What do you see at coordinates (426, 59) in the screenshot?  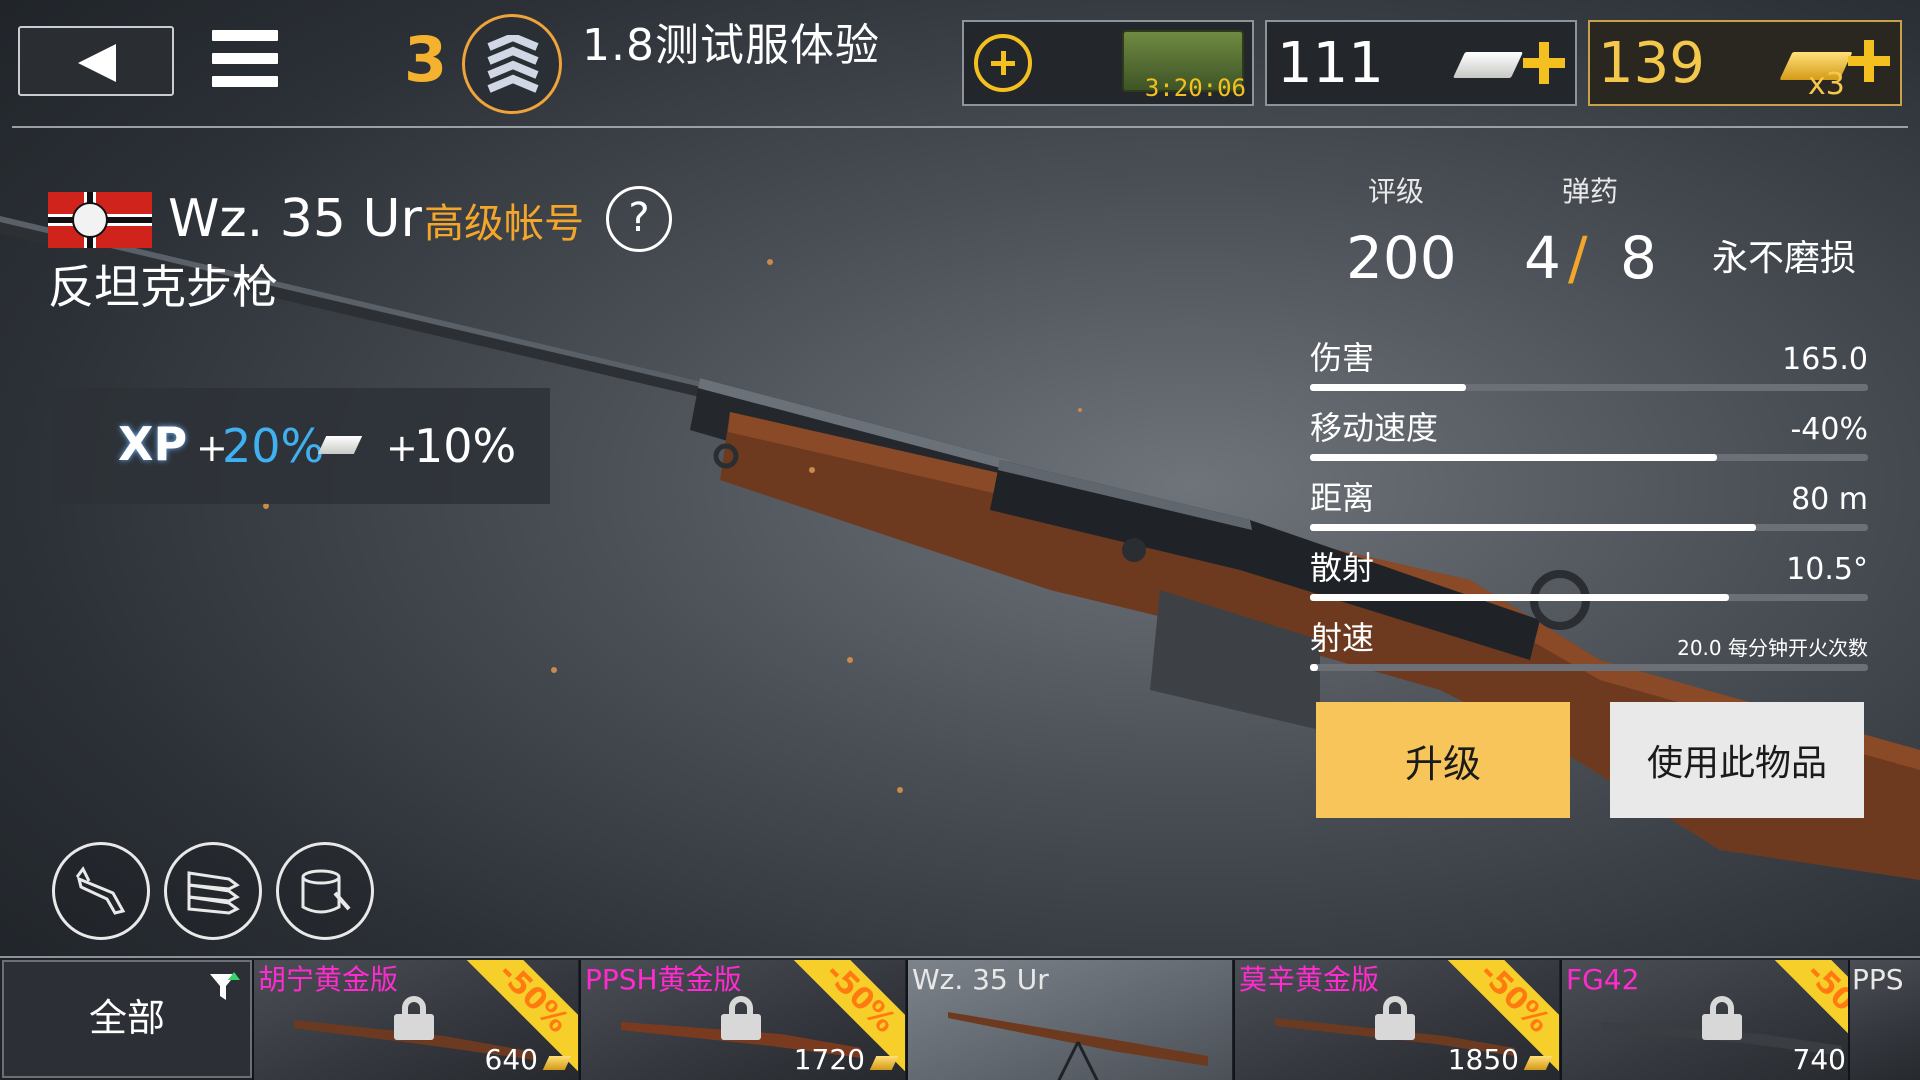 I see `player-rank-number: 3` at bounding box center [426, 59].